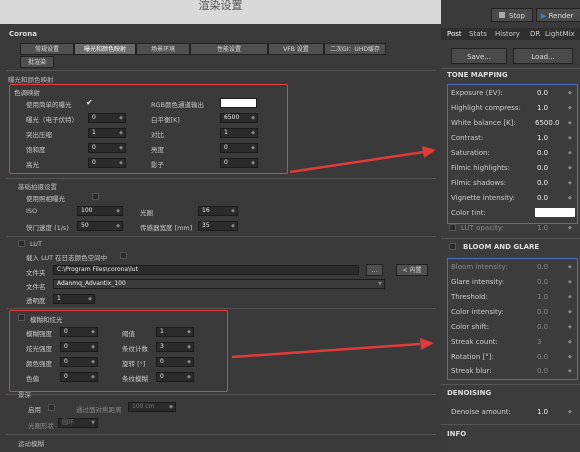 The image size is (580, 452). I want to click on tab-performance: 性能设置, so click(229, 49).